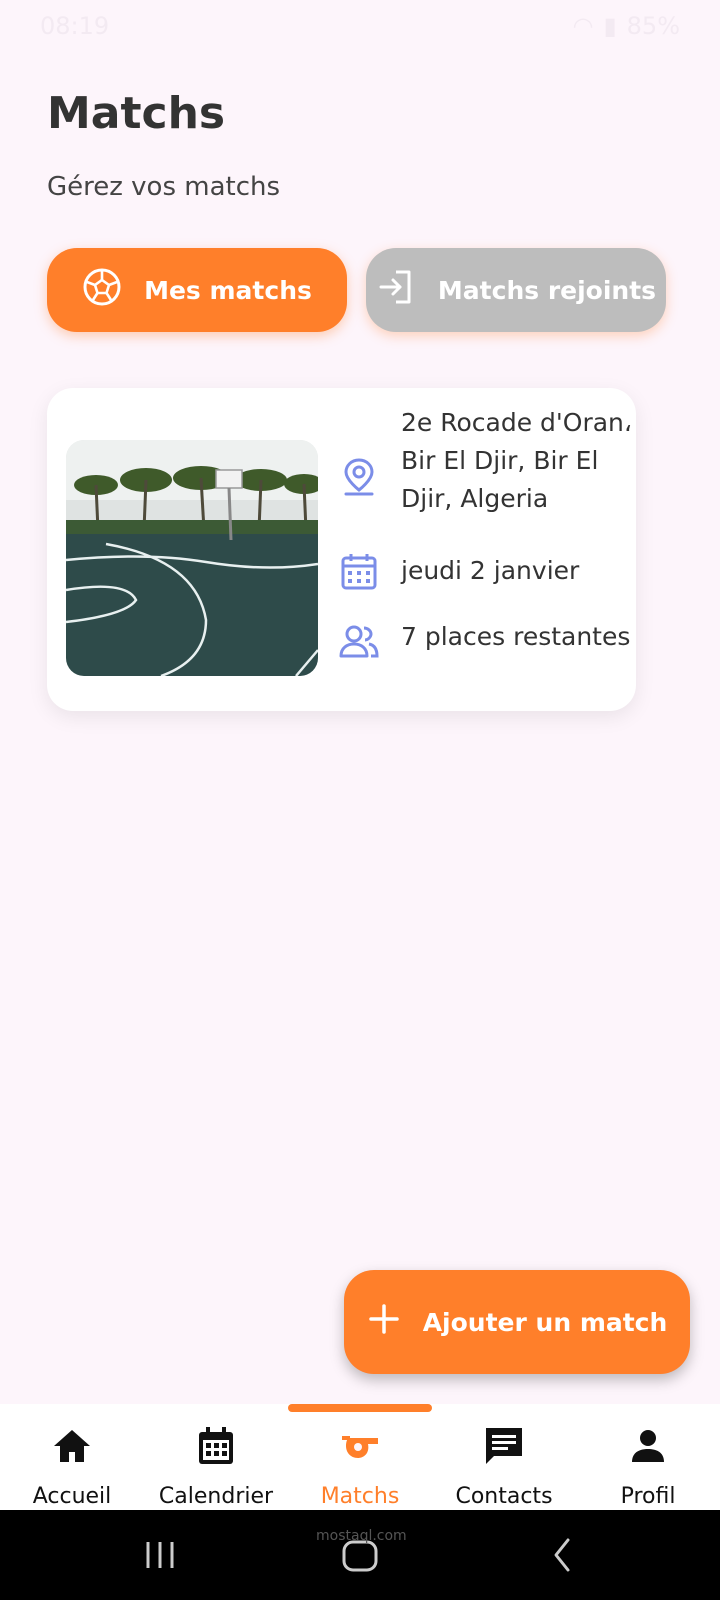 The width and height of the screenshot is (720, 1600). I want to click on nav-matchs-label: Matchs, so click(360, 1496).